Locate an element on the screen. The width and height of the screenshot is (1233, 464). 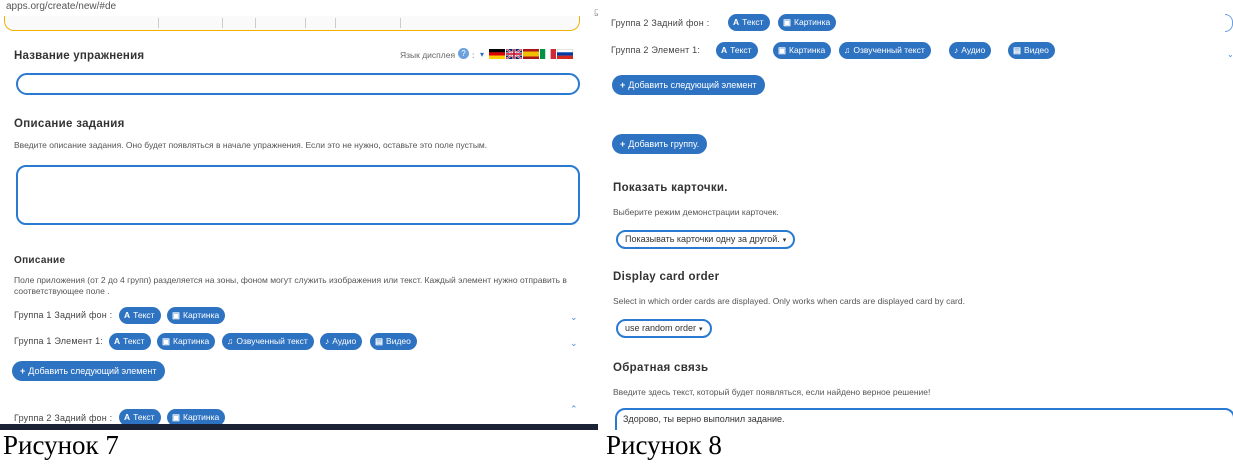
browser-address-strip: apps.org/create/new/#de is located at coordinates (295, 15).